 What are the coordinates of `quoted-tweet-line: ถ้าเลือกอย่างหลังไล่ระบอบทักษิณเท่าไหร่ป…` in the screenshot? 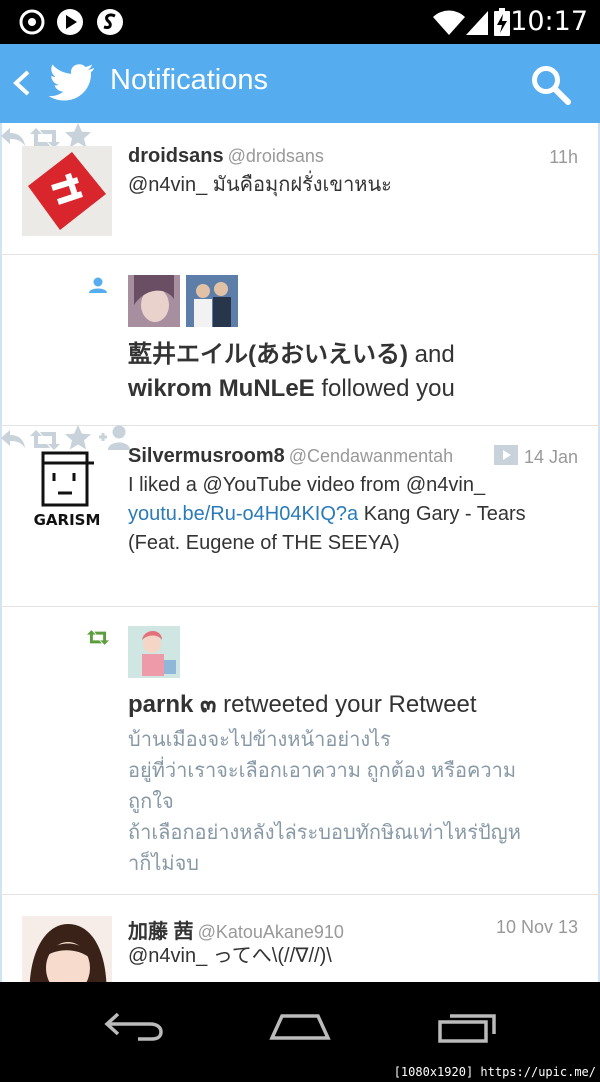 It's located at (324, 833).